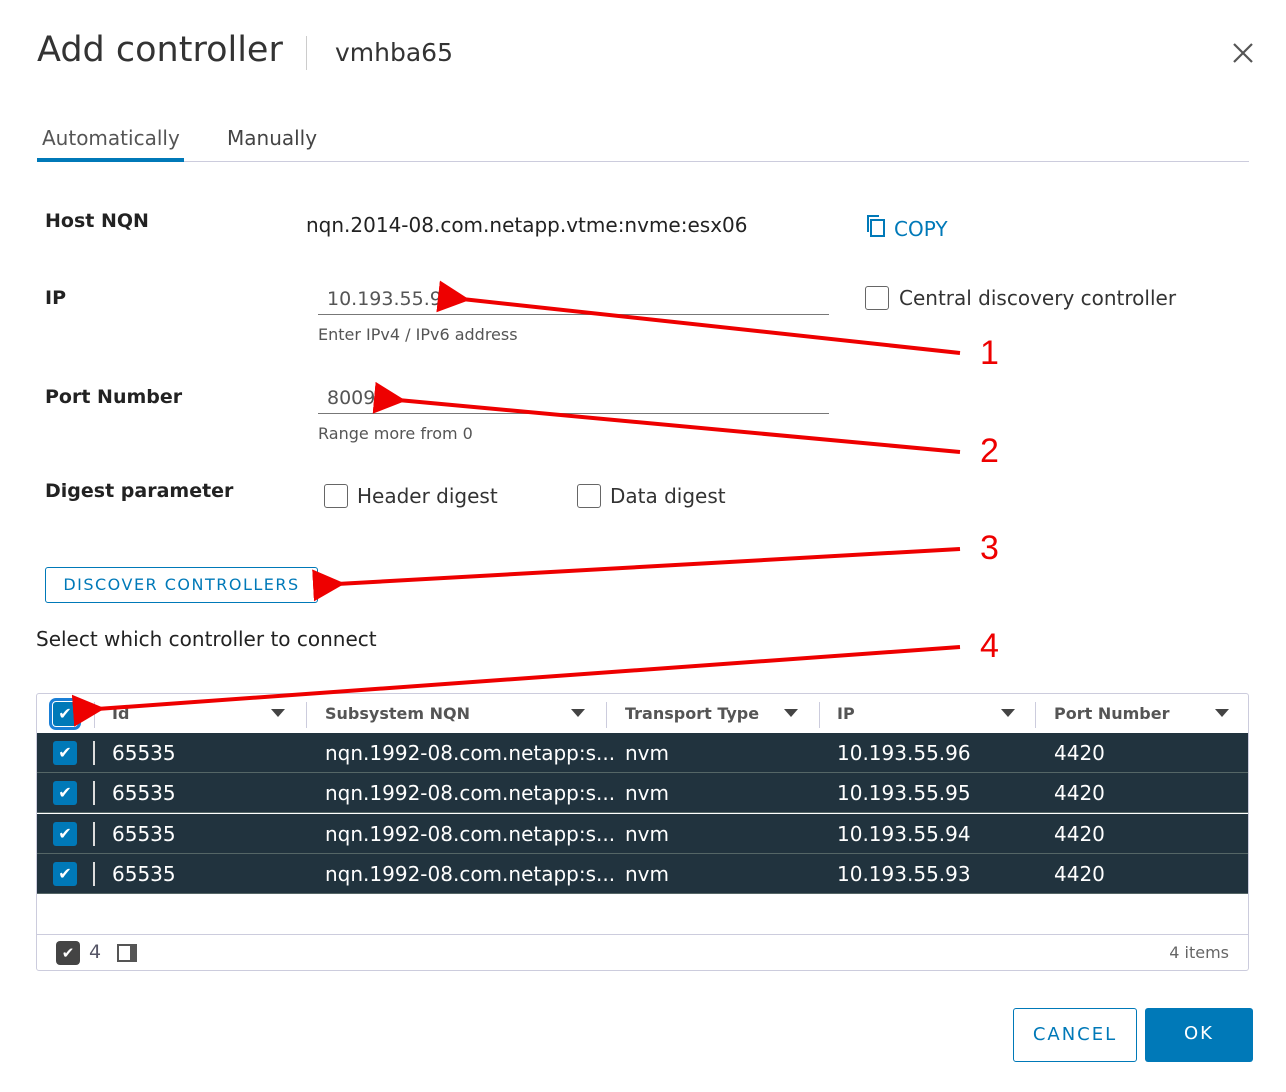 The width and height of the screenshot is (1286, 1092). I want to click on copy-button: COPY, so click(907, 228).